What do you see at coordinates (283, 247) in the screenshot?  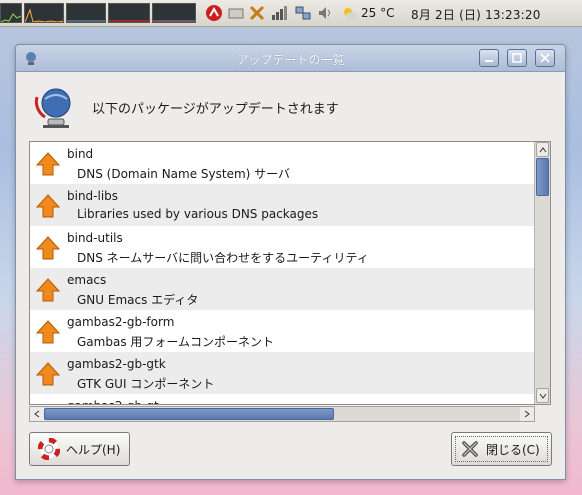 I see `list-item: bind-utils DNS ネームサーバに問い合わせをするユーティリティ` at bounding box center [283, 247].